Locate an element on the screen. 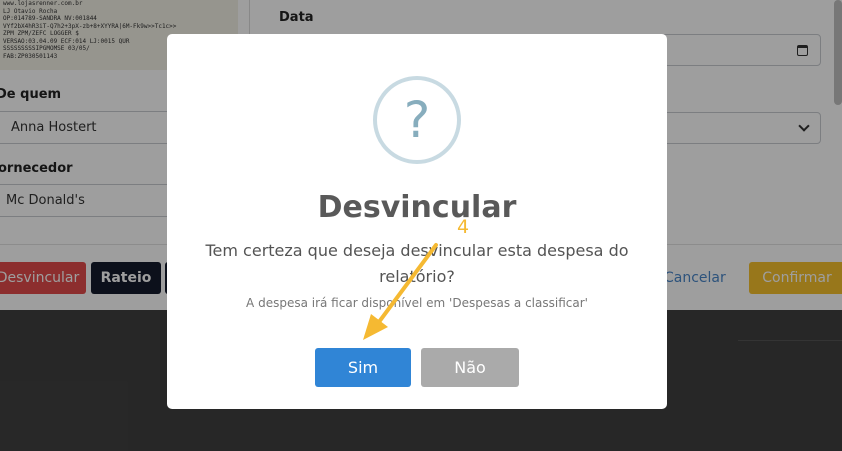 This screenshot has width=842, height=451. annotation-step-number: 4 is located at coordinates (463, 227).